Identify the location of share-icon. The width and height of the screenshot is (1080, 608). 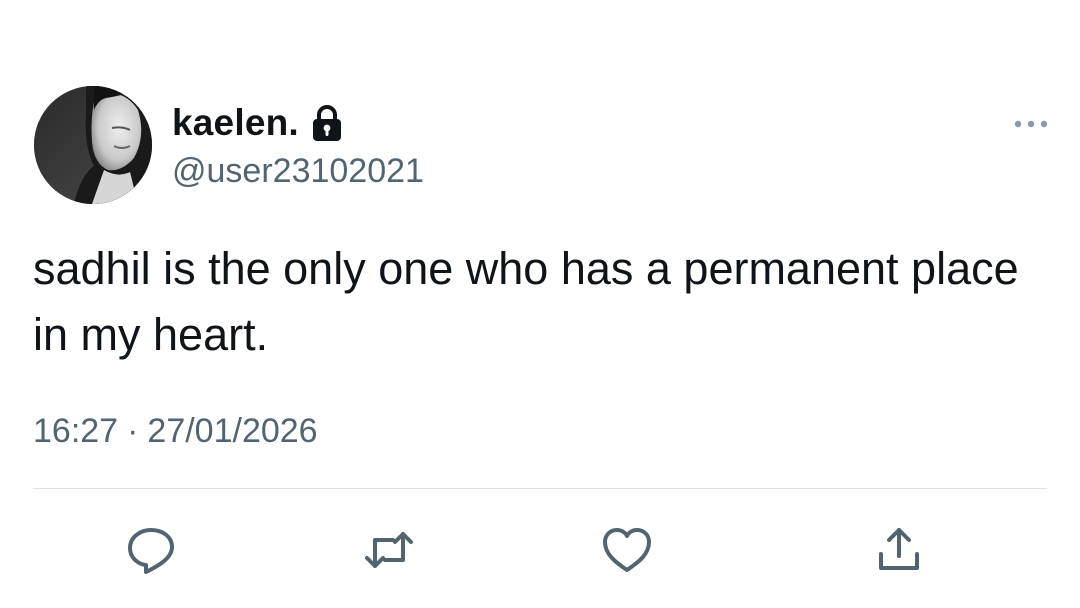
(899, 549).